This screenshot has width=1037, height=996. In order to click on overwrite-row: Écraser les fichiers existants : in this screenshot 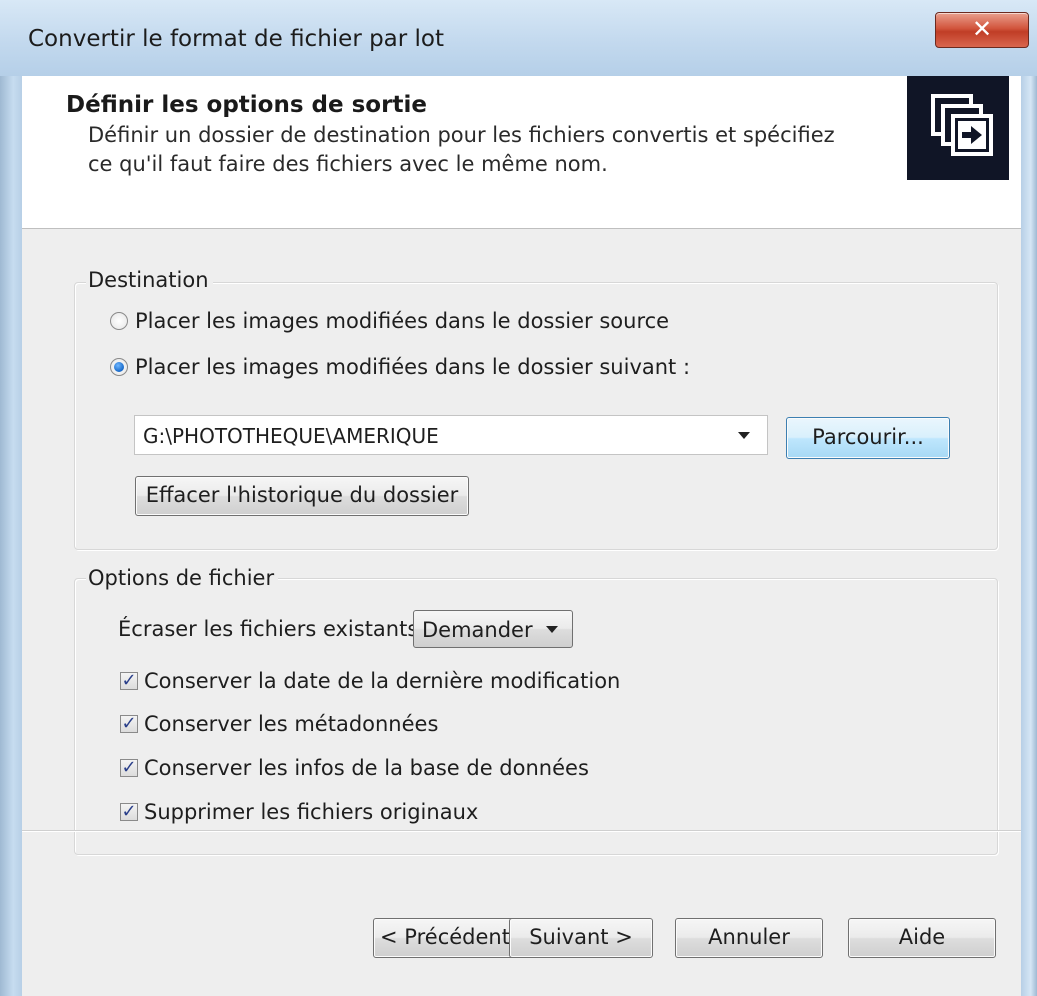, I will do `click(275, 629)`.